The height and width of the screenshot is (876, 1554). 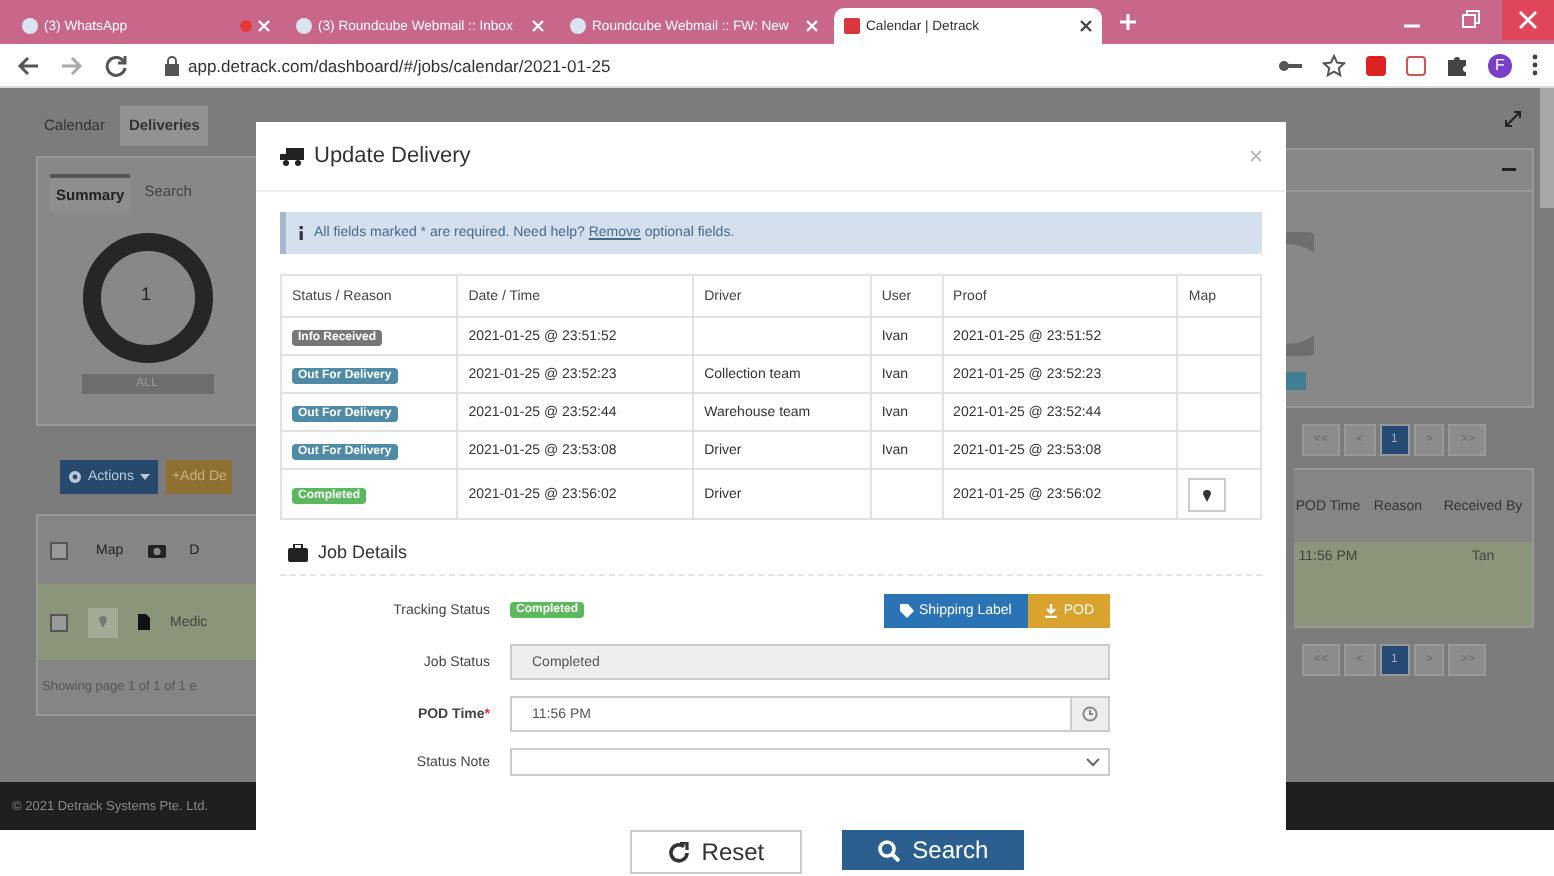 What do you see at coordinates (1128, 22) in the screenshot?
I see `new-tab-icon` at bounding box center [1128, 22].